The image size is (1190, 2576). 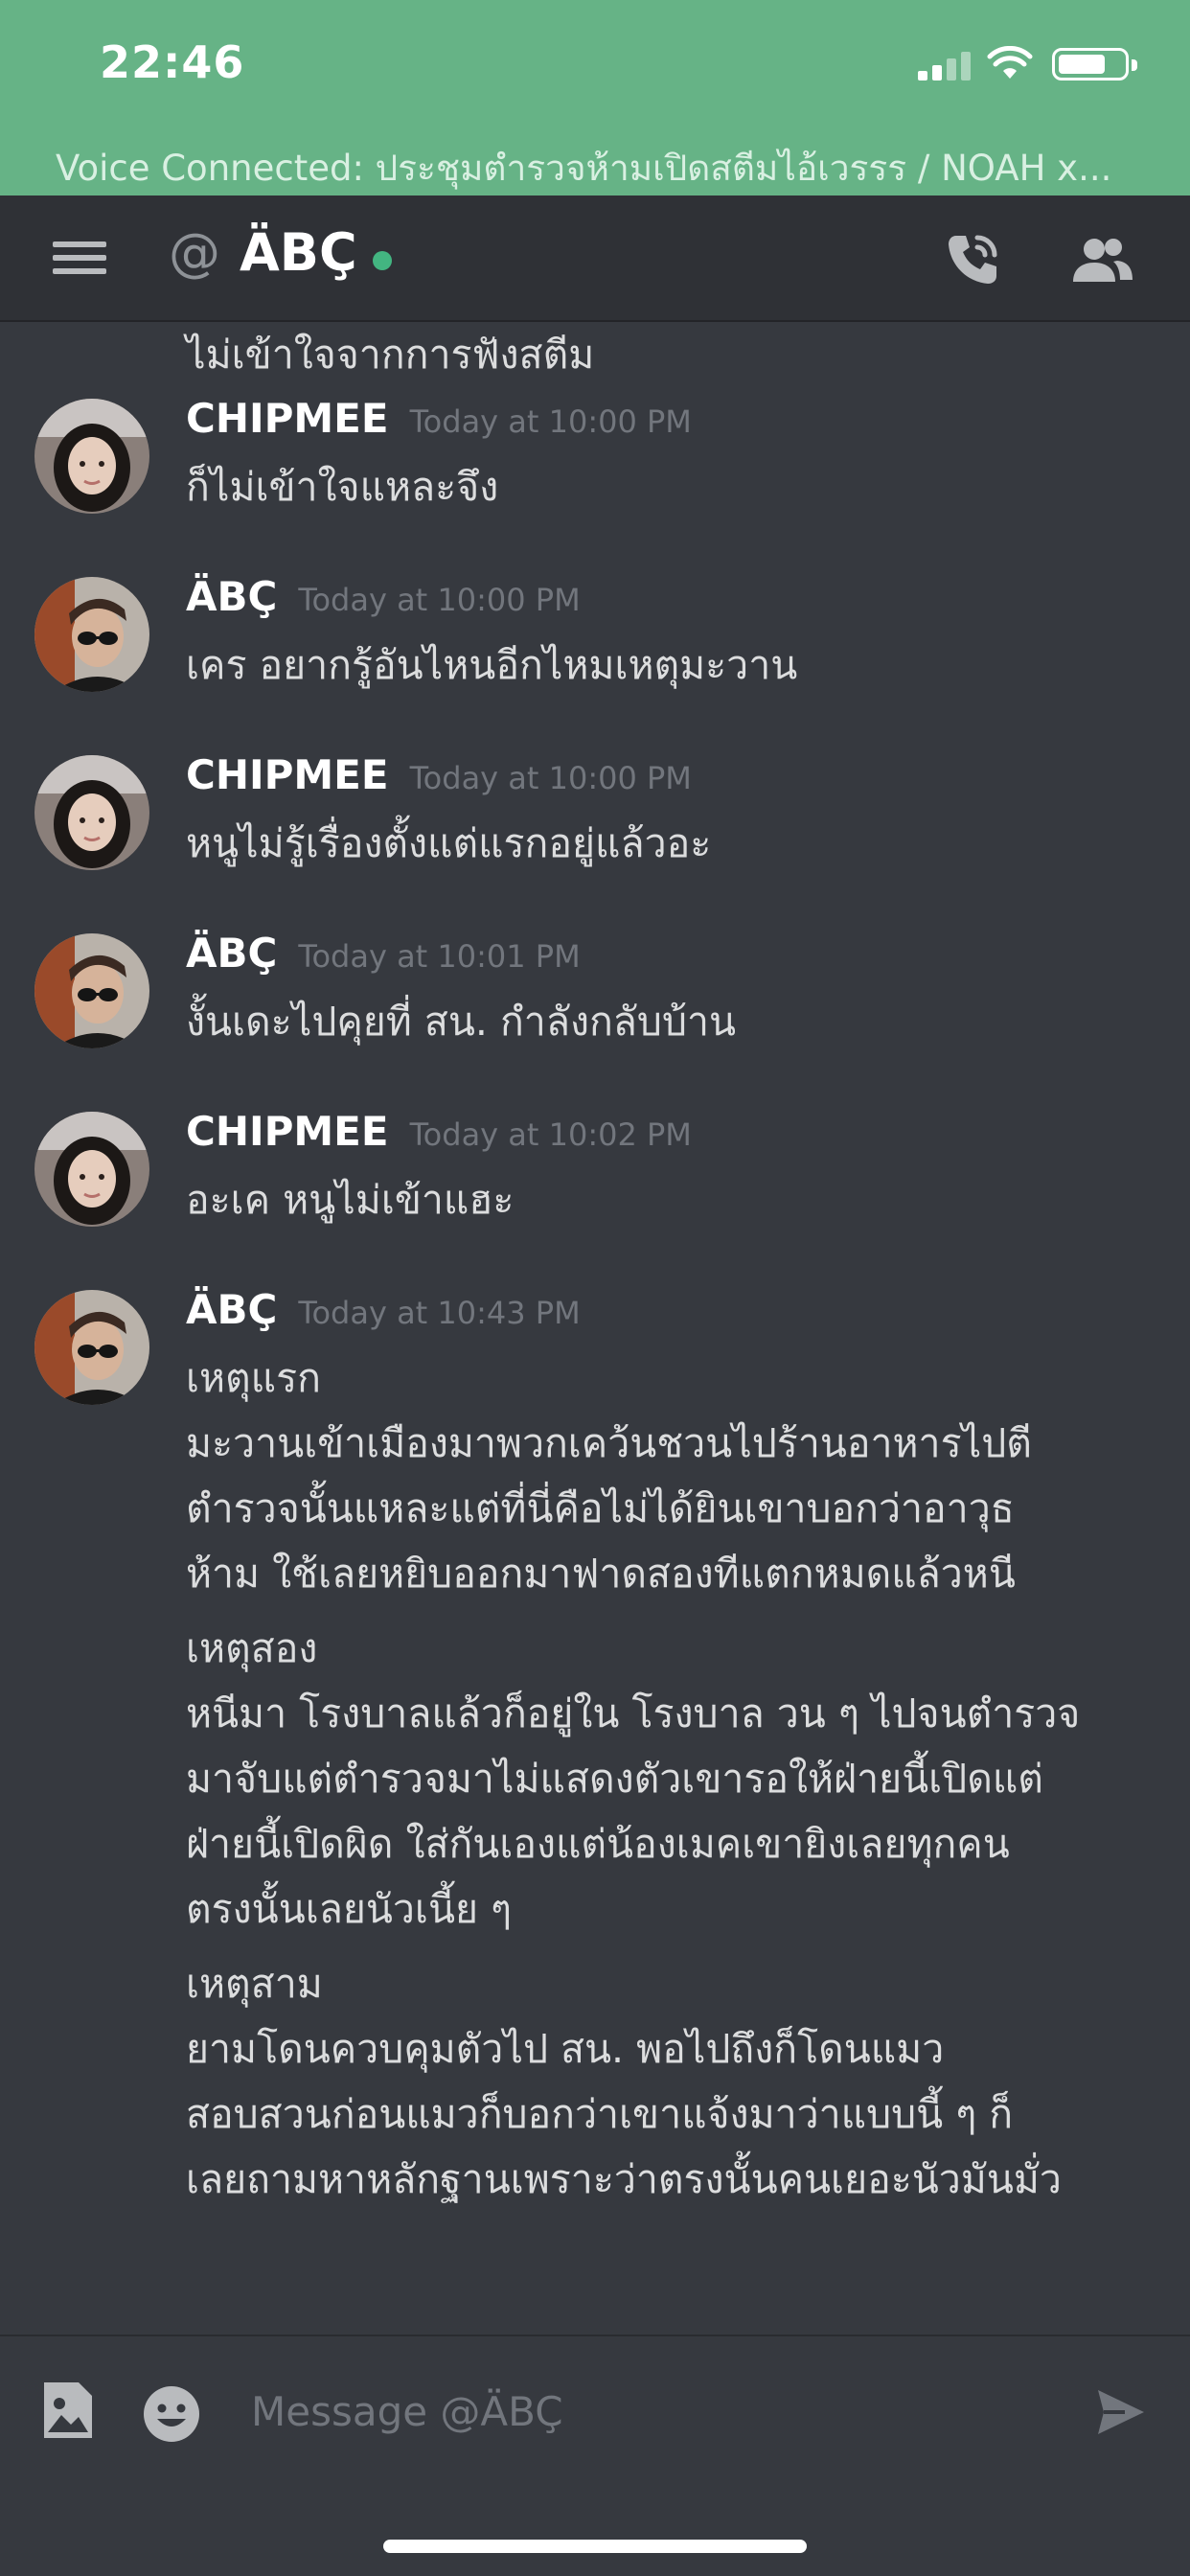 What do you see at coordinates (390, 355) in the screenshot?
I see `message-continuation: ไม่เข้าใจจากการฟังสตีม` at bounding box center [390, 355].